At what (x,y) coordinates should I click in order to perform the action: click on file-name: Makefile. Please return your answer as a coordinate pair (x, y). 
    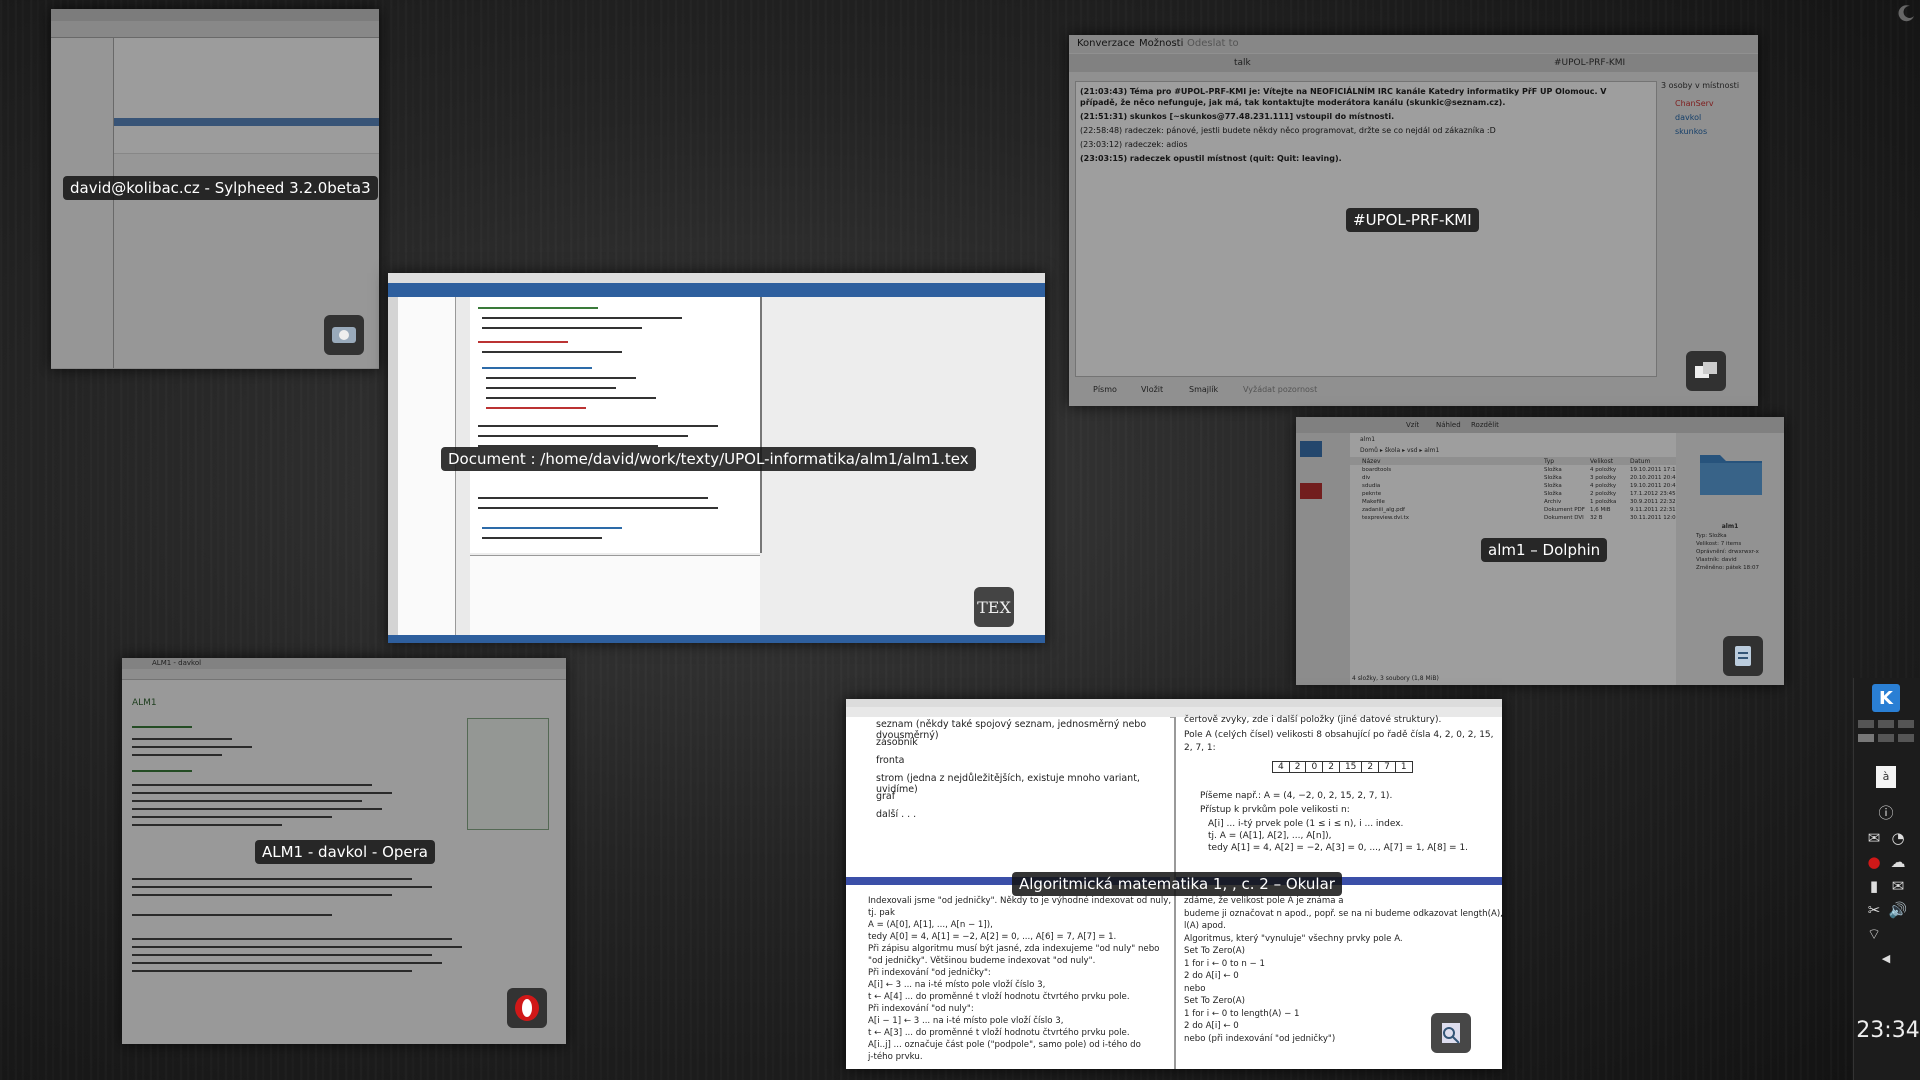
    Looking at the image, I should click on (1373, 502).